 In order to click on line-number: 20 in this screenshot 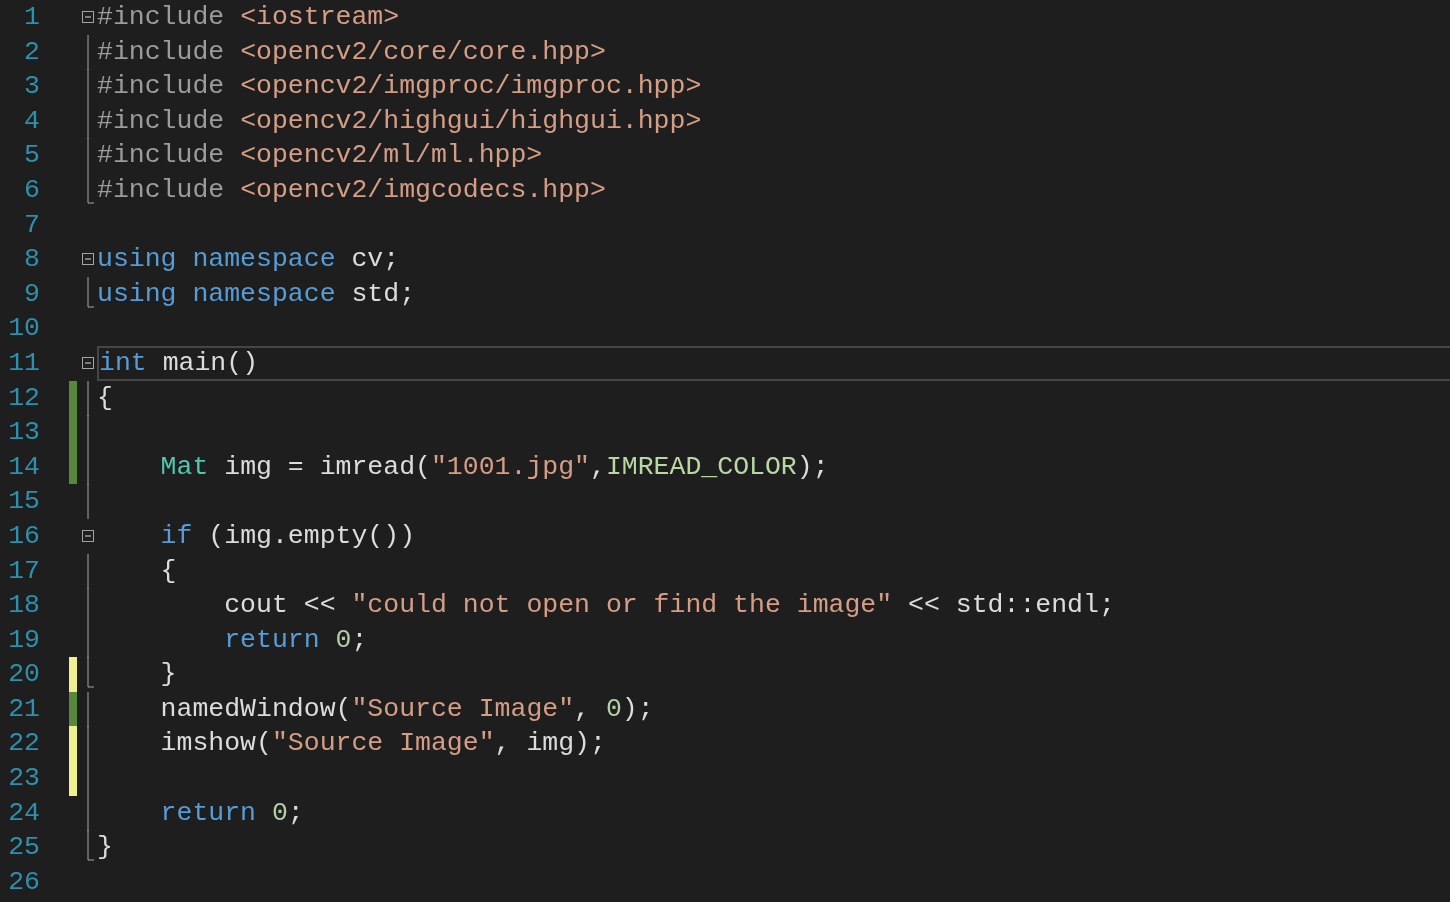, I will do `click(24, 675)`.